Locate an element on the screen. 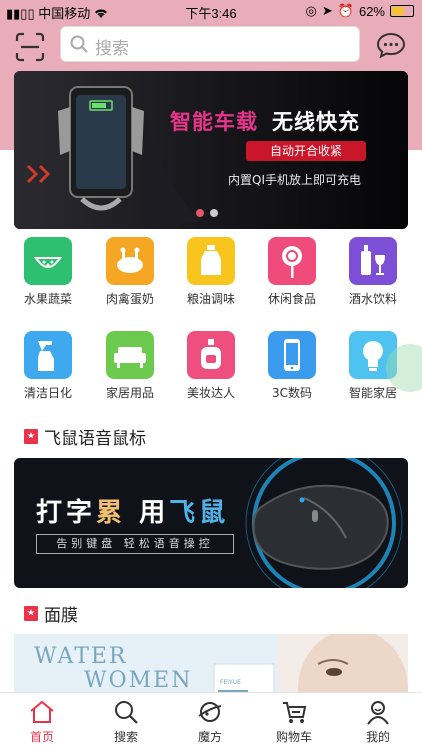 The image size is (422, 751). rotation-lock-icon: ◎ is located at coordinates (311, 10).